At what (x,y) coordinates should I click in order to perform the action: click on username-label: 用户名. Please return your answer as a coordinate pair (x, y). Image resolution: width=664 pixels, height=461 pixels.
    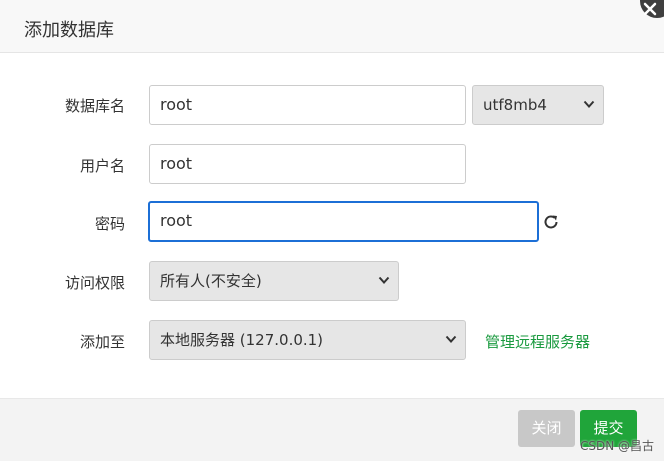
    Looking at the image, I should click on (102, 166).